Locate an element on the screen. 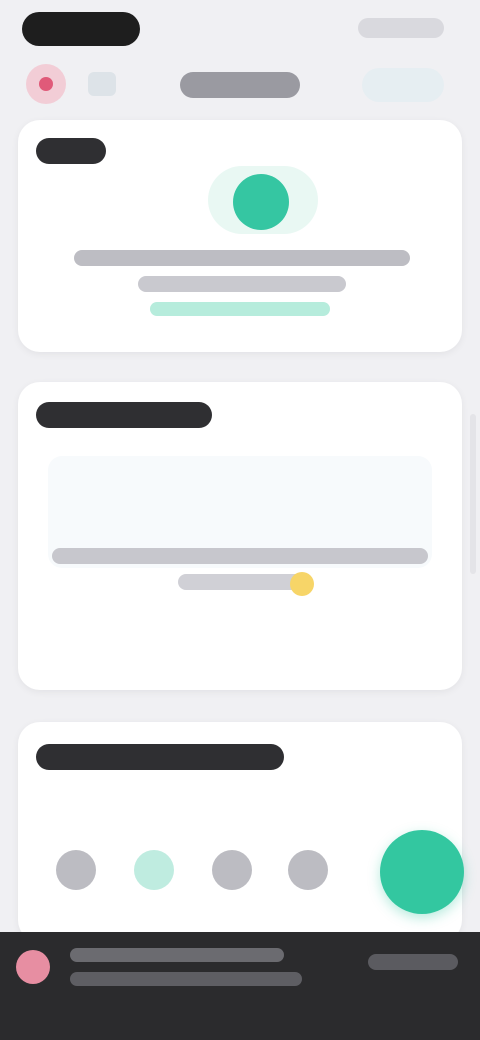 Image resolution: width=480 pixels, height=1040 pixels. banner-action-button is located at coordinates (413, 962).